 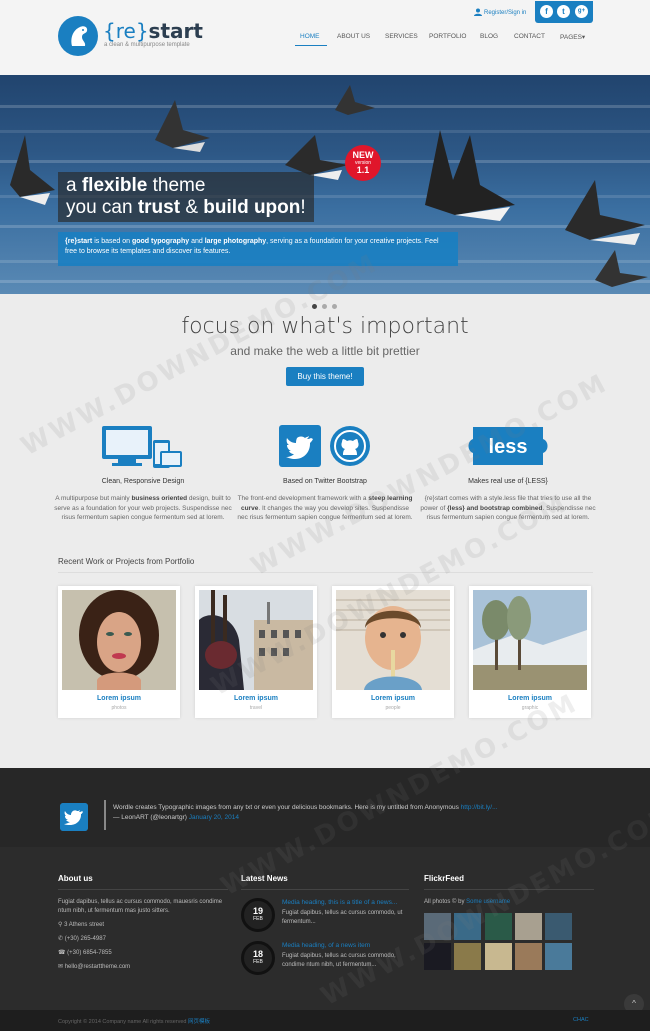 What do you see at coordinates (325, 376) in the screenshot?
I see `buy-theme-button: Buy this theme!` at bounding box center [325, 376].